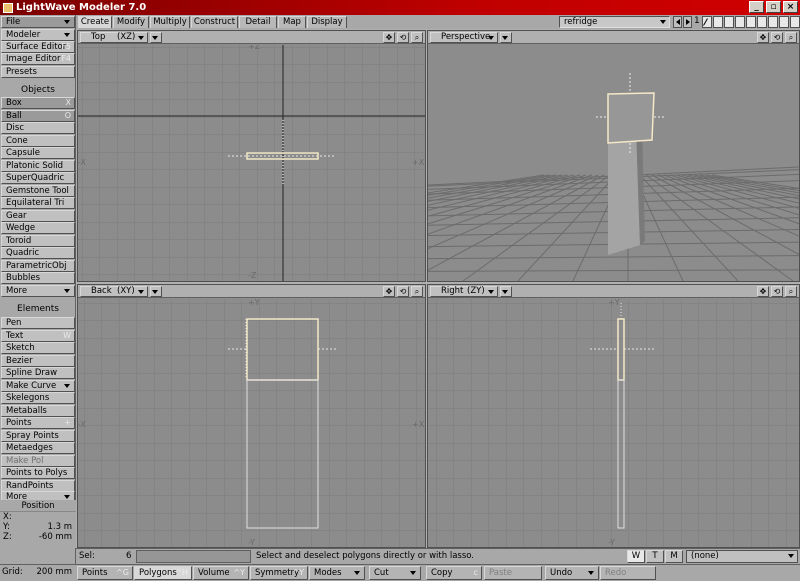 The width and height of the screenshot is (800, 581). Describe the element at coordinates (513, 573) in the screenshot. I see `paste-button: Paste` at that location.